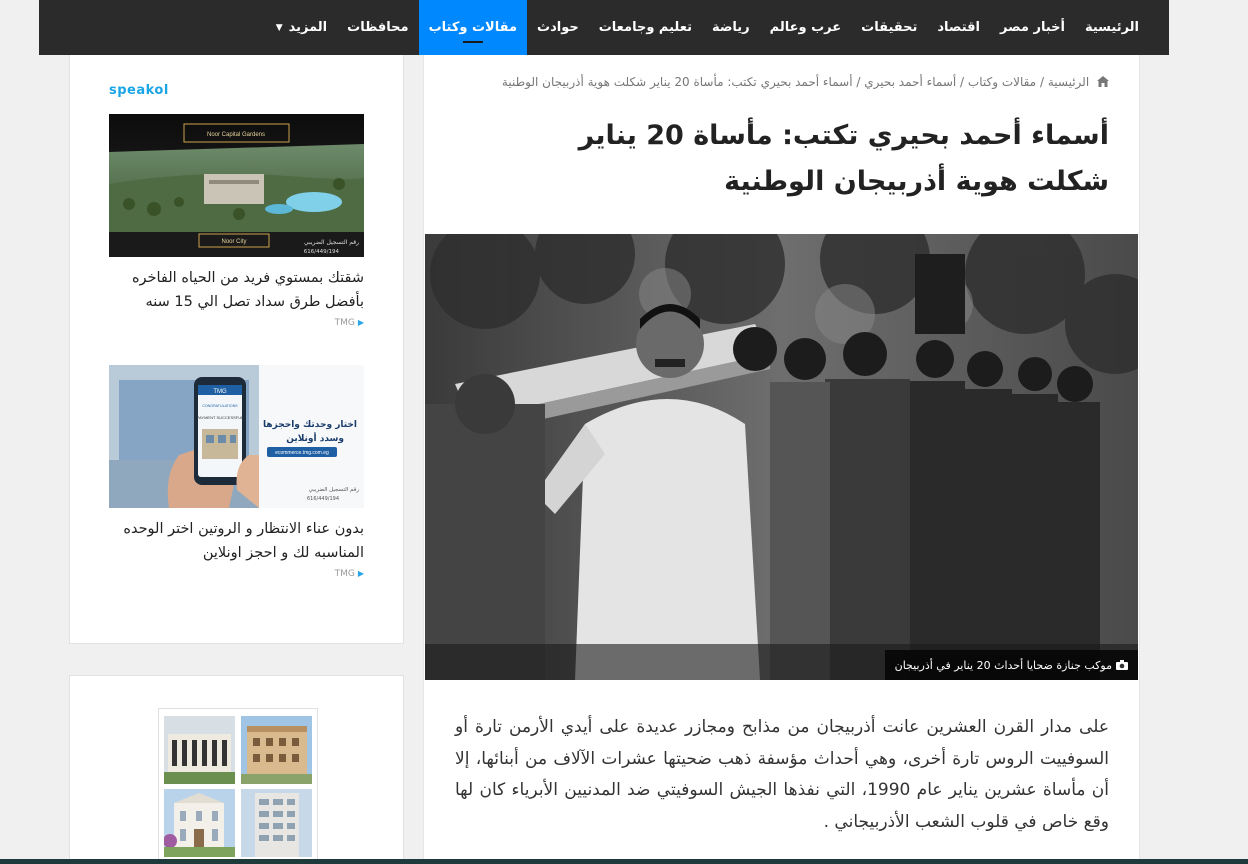 The width and height of the screenshot is (1248, 864). I want to click on svg-text: Noor Capital Gardens, so click(236, 135).